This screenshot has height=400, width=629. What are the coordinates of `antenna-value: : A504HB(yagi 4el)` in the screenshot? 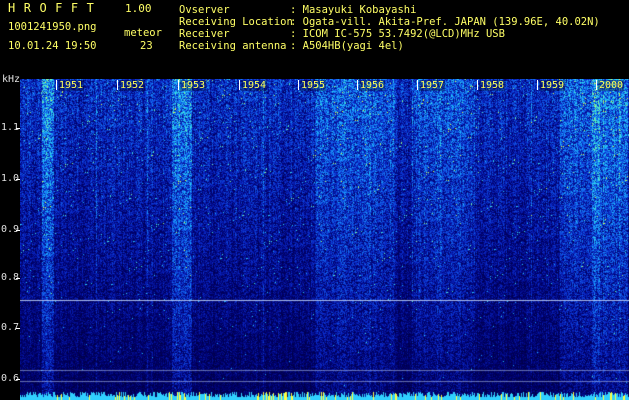 It's located at (347, 46).